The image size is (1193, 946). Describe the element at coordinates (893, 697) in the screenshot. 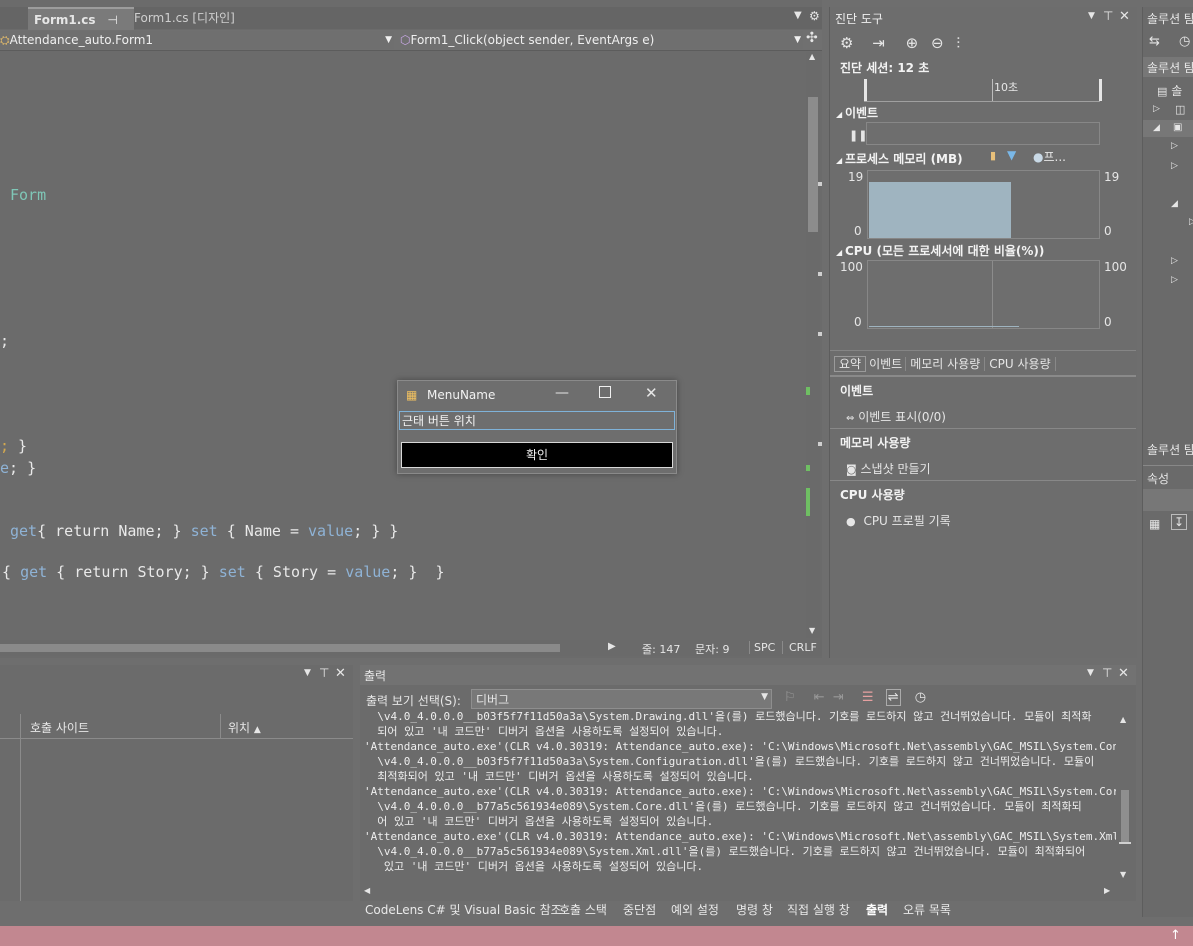

I see `word-wrap-icon: ⇌` at that location.